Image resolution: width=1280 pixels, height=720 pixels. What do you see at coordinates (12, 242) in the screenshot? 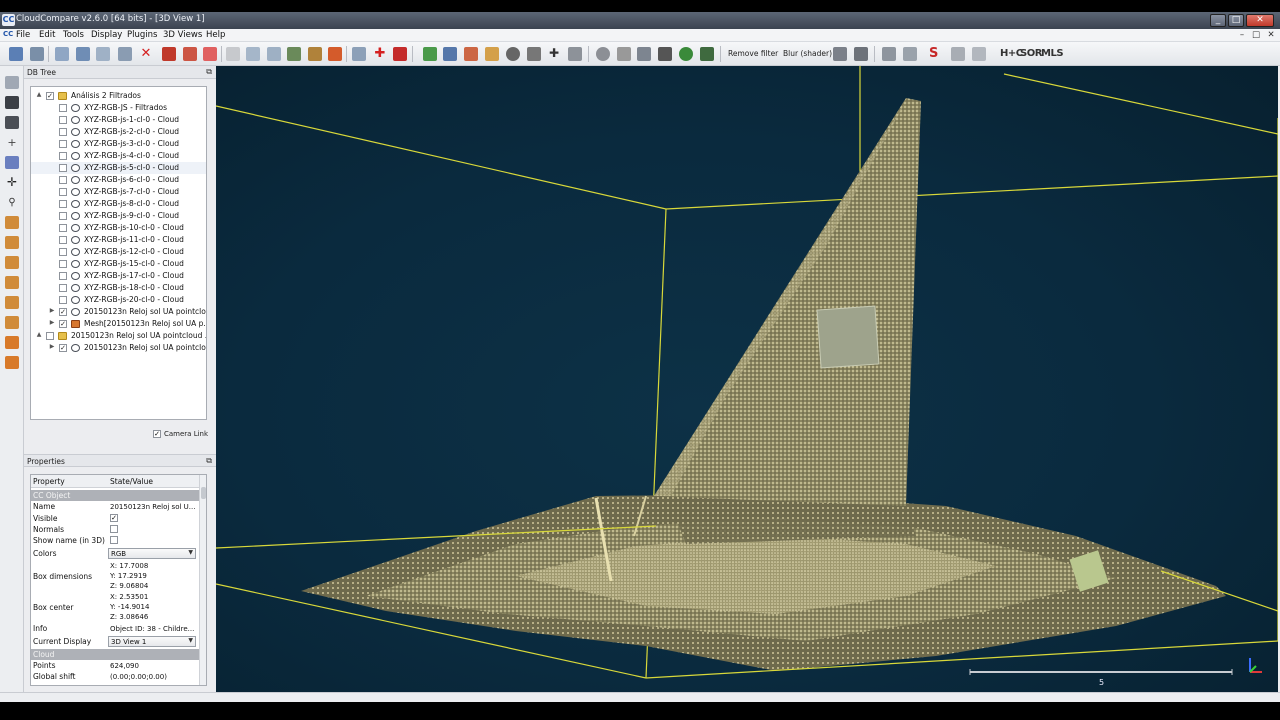
I see `front-view-icon` at bounding box center [12, 242].